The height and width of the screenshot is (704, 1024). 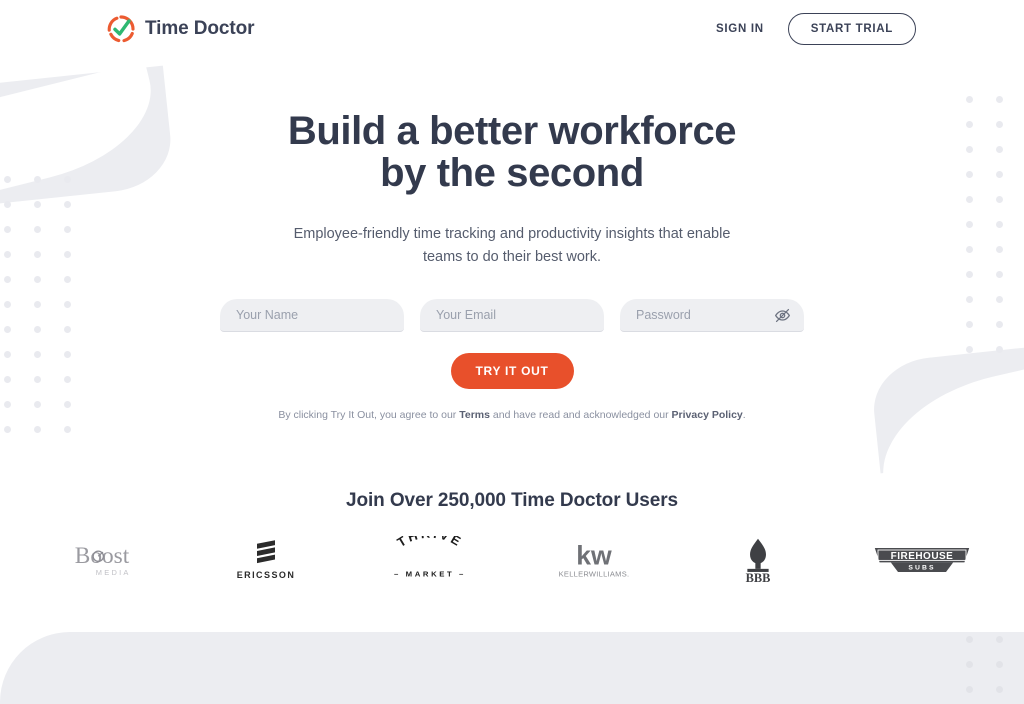 I want to click on logo-thrive-market: THRIVE – MARKET –, so click(x=430, y=560).